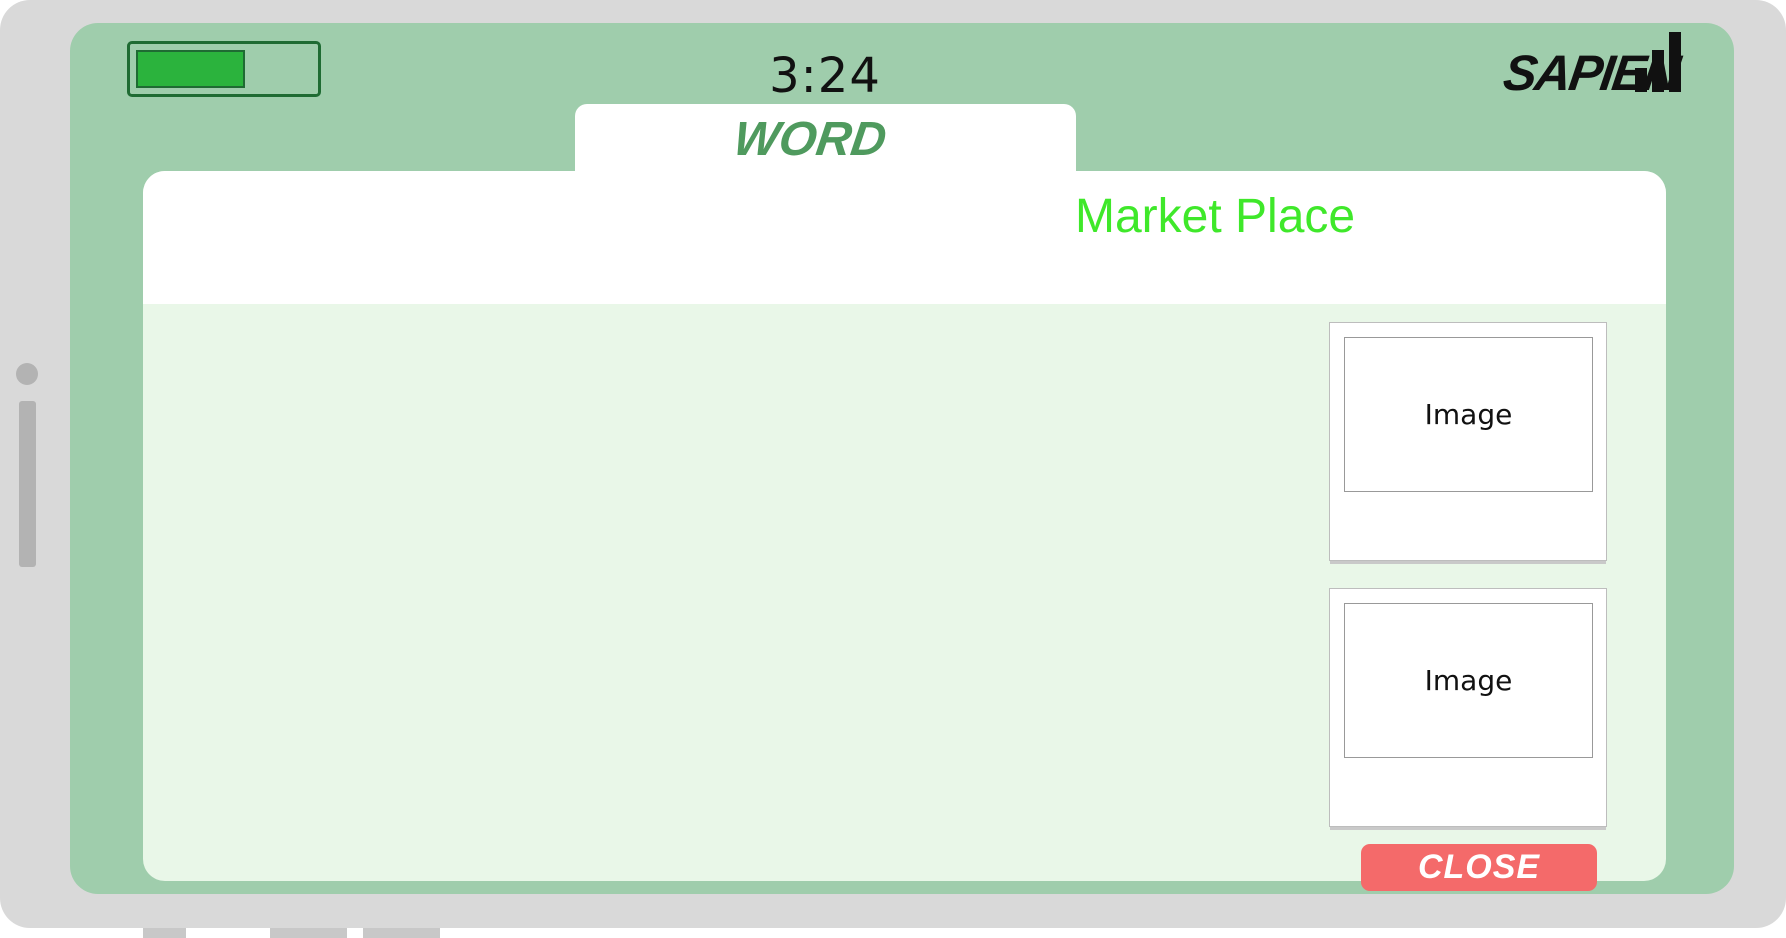 This screenshot has height=938, width=1786. I want to click on close-button: CLOSE, so click(1479, 867).